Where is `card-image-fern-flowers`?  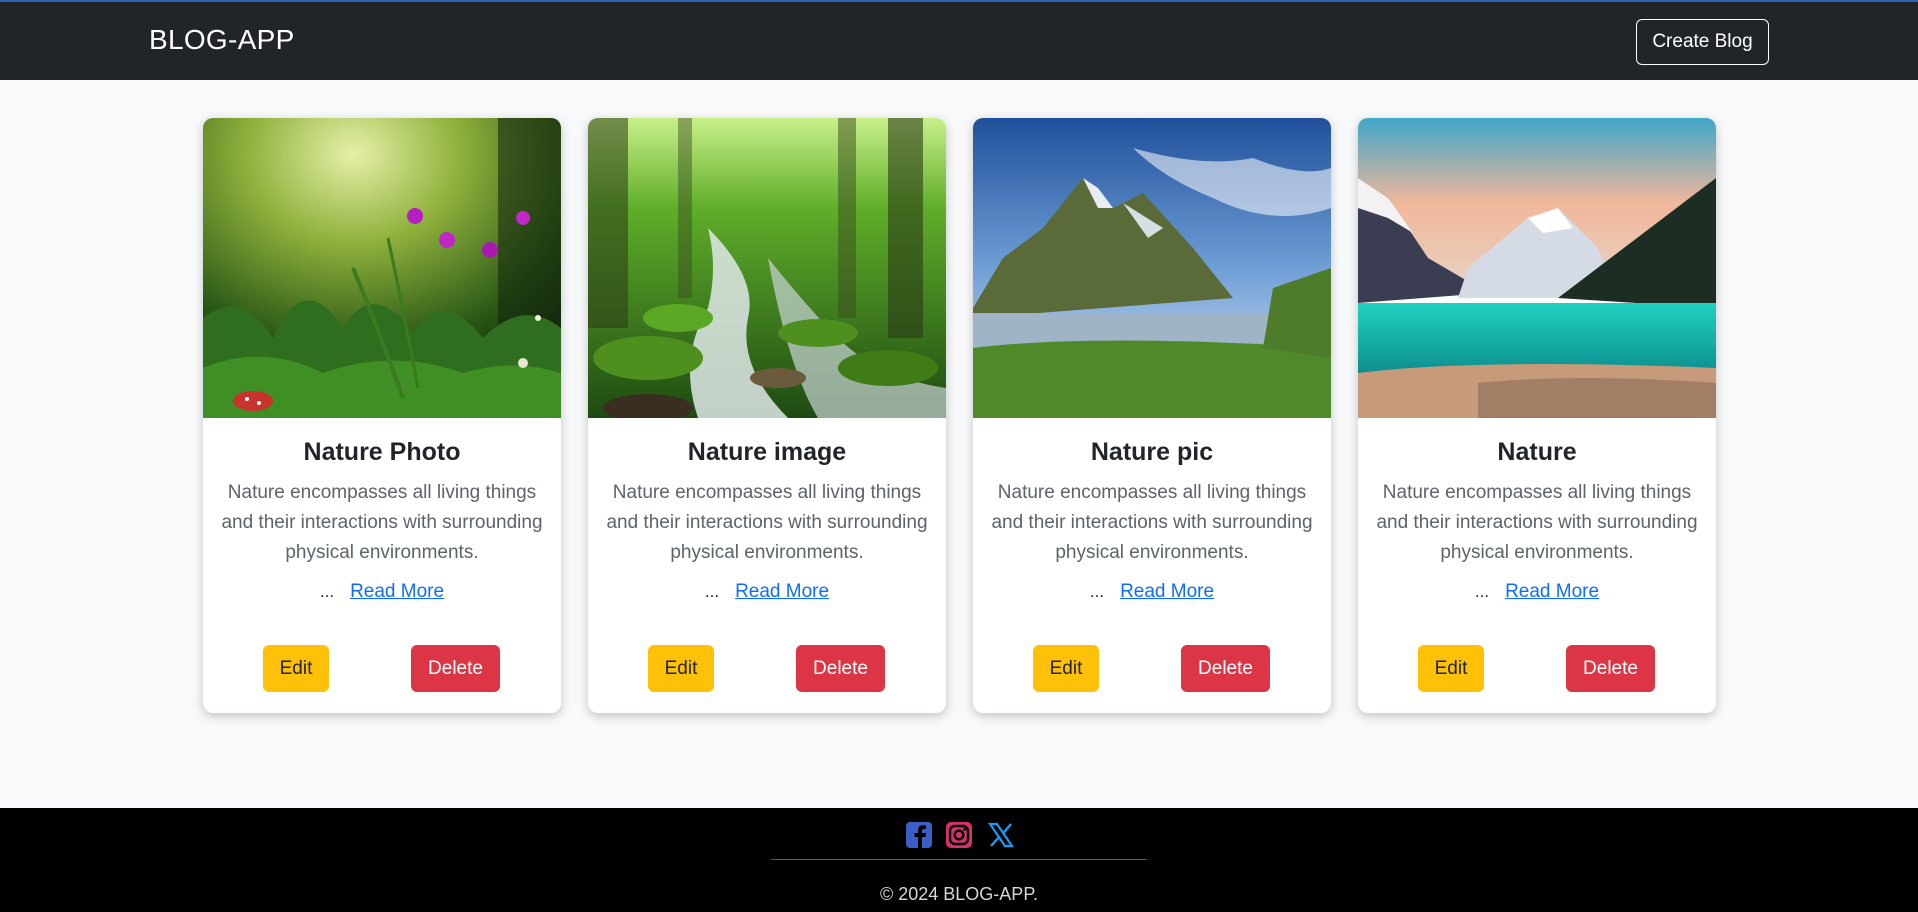 card-image-fern-flowers is located at coordinates (382, 268).